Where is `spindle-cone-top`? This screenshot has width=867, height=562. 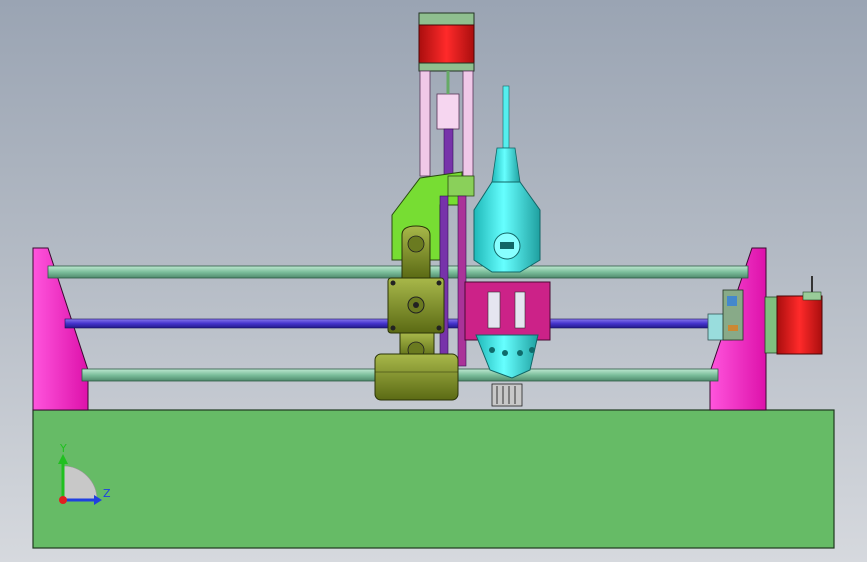 spindle-cone-top is located at coordinates (506, 165).